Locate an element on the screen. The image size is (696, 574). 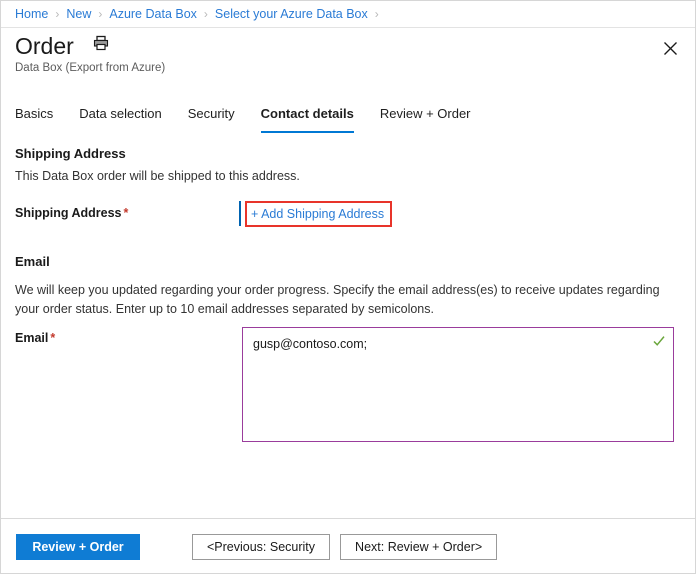
shipping-address-label: Shipping Address * is located at coordinates (71, 213).